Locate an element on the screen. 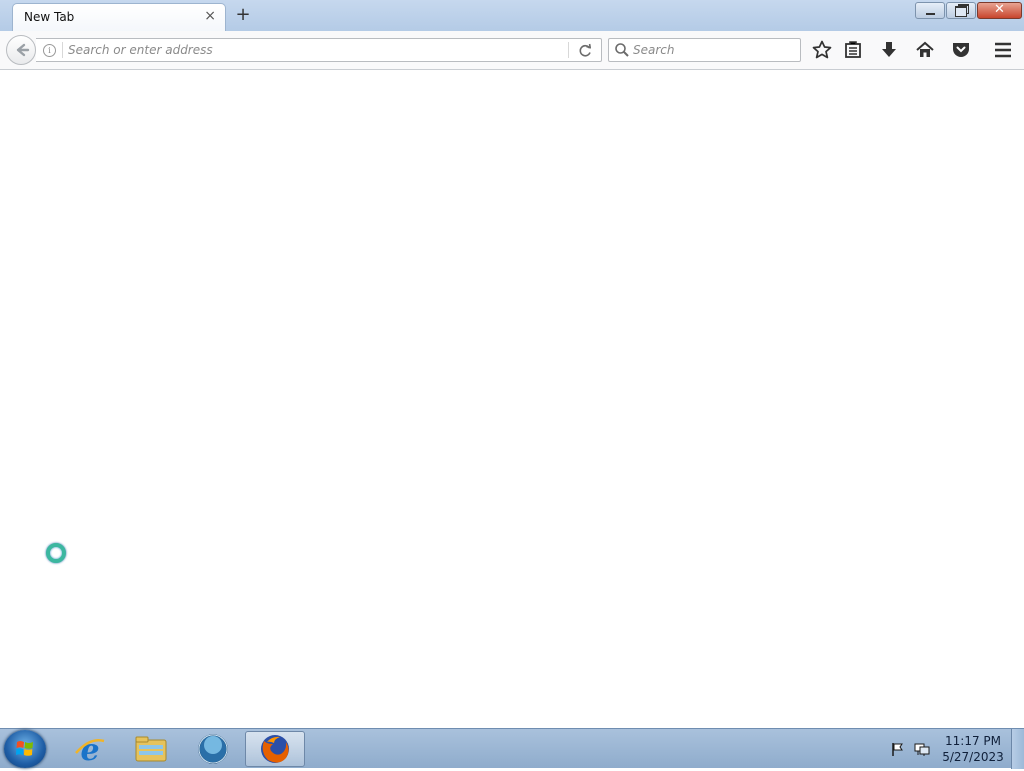 The image size is (1024, 771). close-tab-icon: × is located at coordinates (210, 16).